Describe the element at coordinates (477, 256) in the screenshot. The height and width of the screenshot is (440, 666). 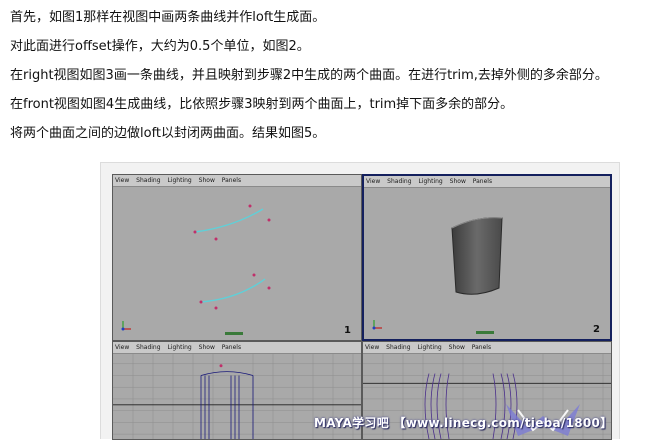
I see `offset-surface` at that location.